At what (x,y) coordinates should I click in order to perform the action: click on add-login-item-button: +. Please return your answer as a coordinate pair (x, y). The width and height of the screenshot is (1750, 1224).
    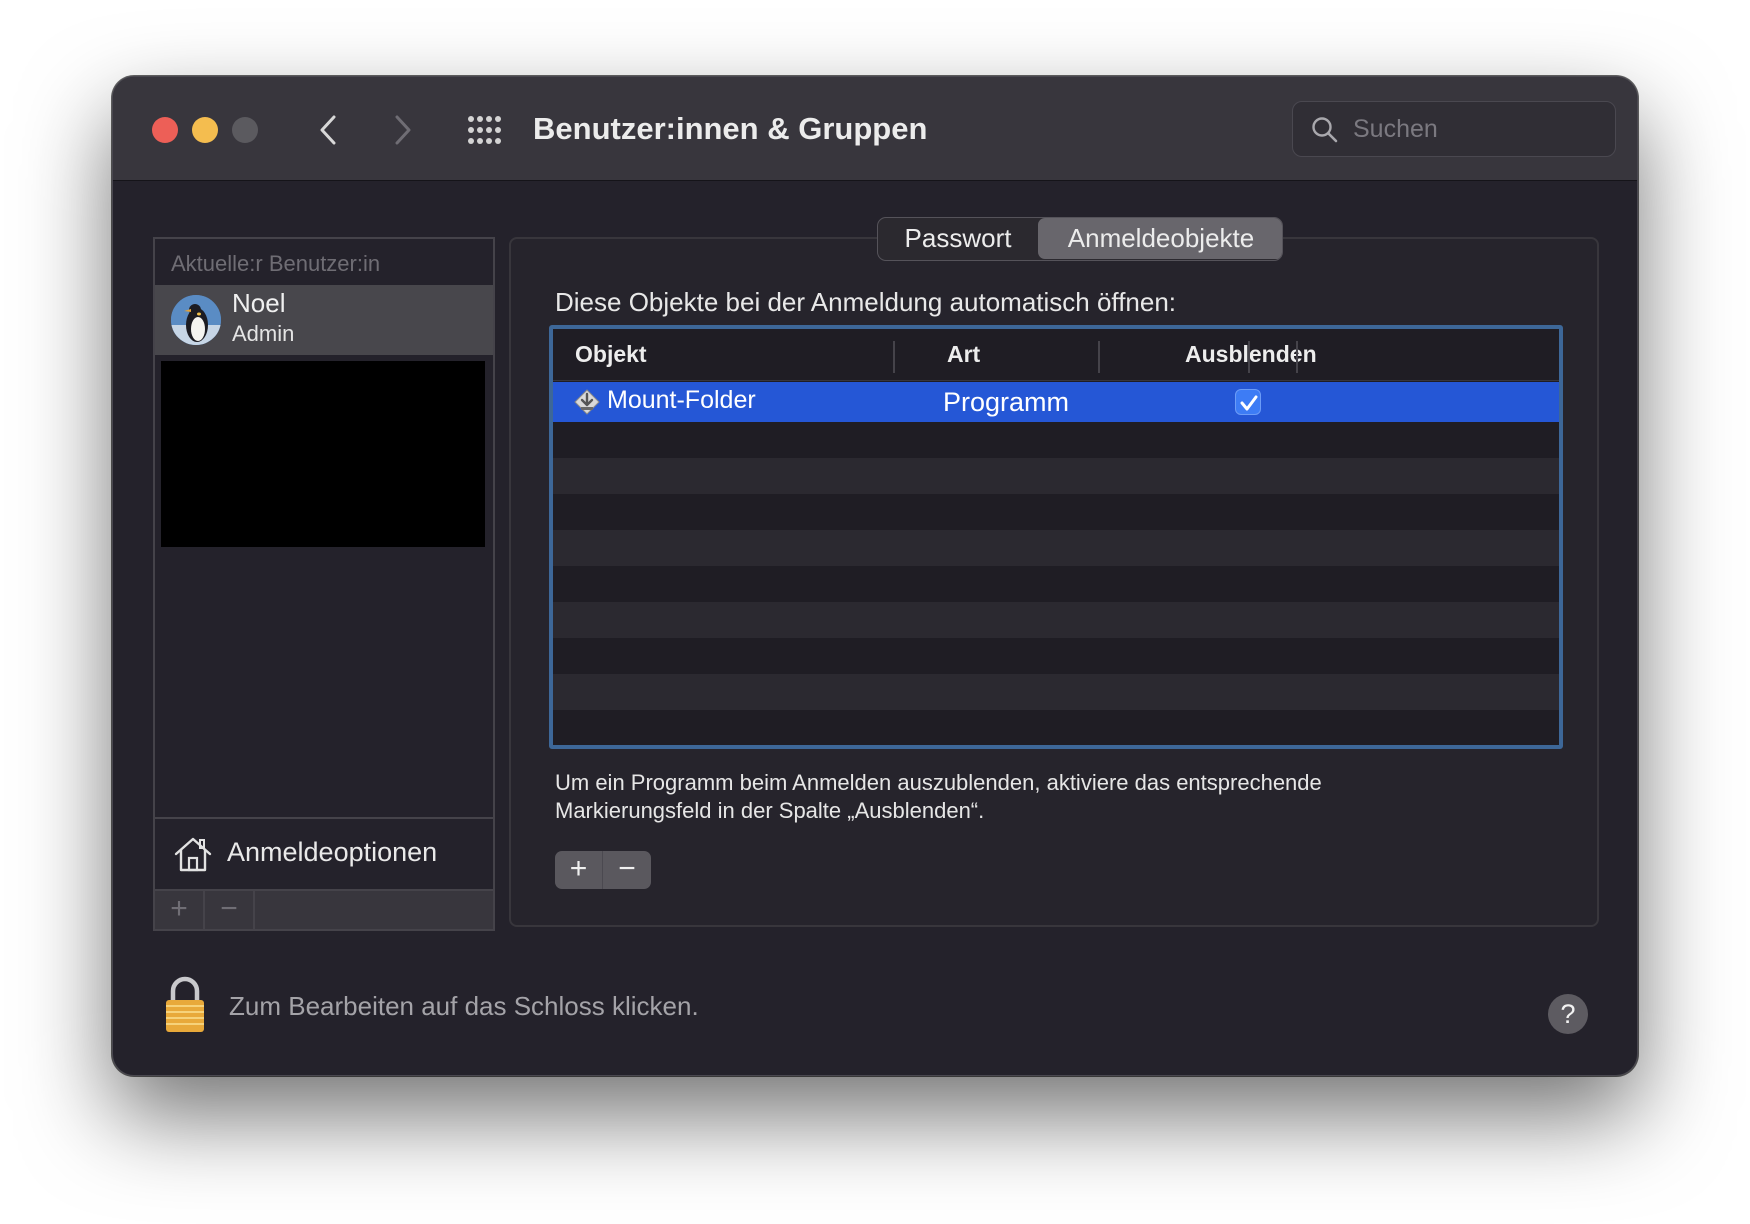
    Looking at the image, I should click on (579, 870).